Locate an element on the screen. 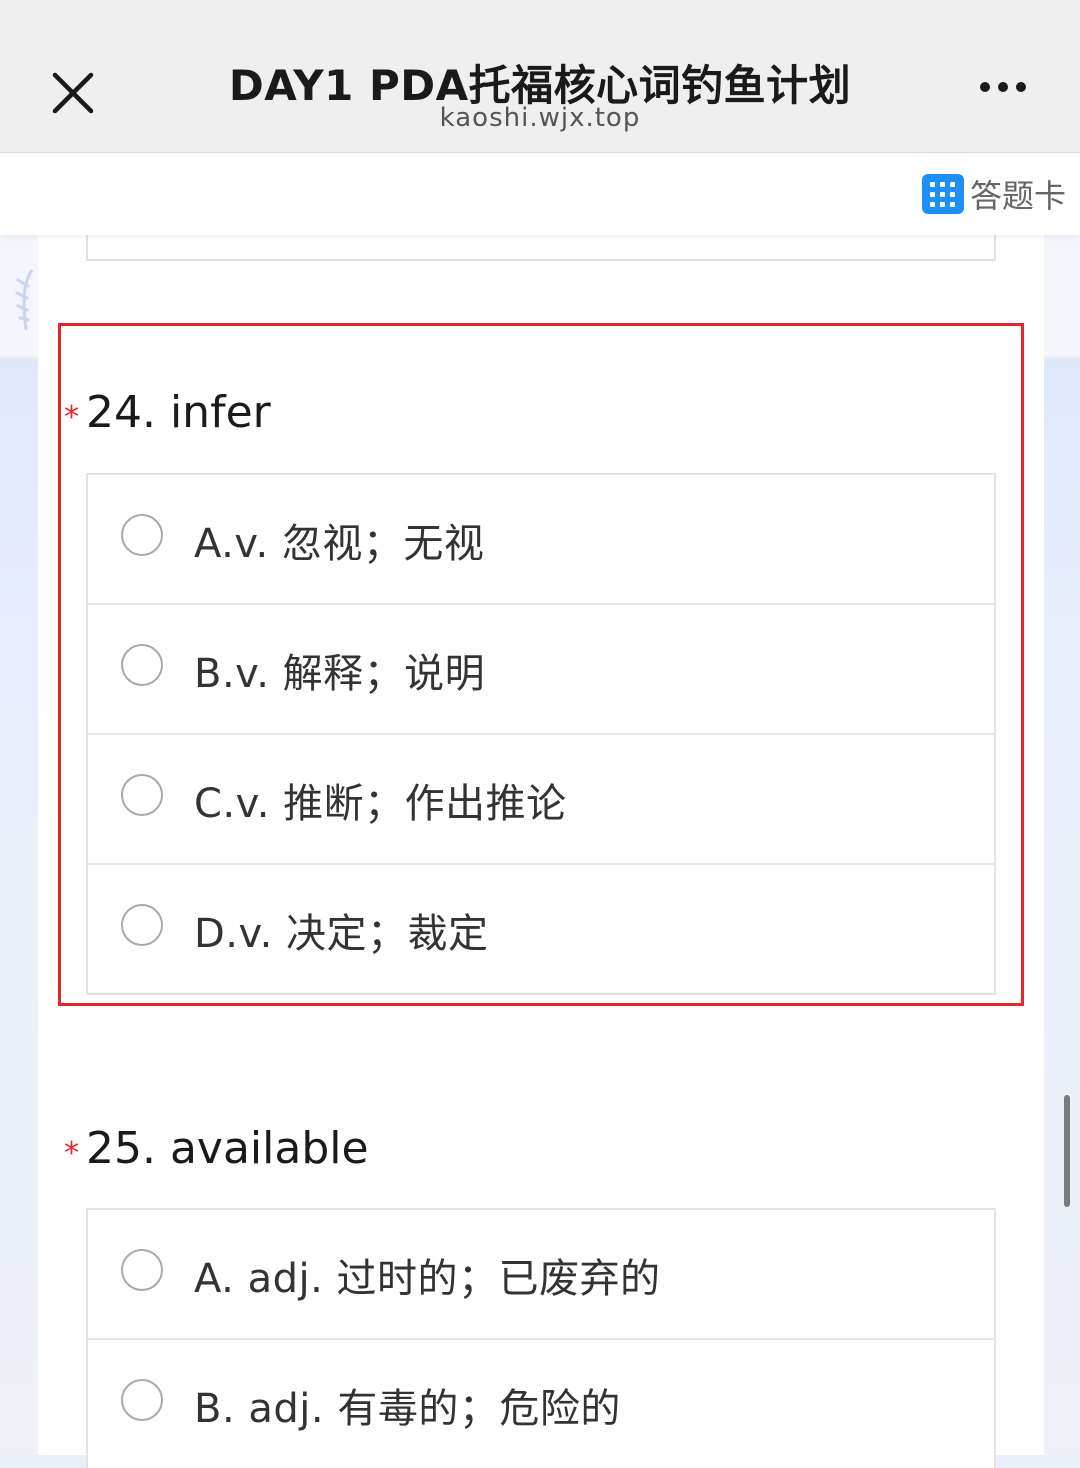 The height and width of the screenshot is (1468, 1080). answer-card-label: 答题卡 is located at coordinates (1017, 196).